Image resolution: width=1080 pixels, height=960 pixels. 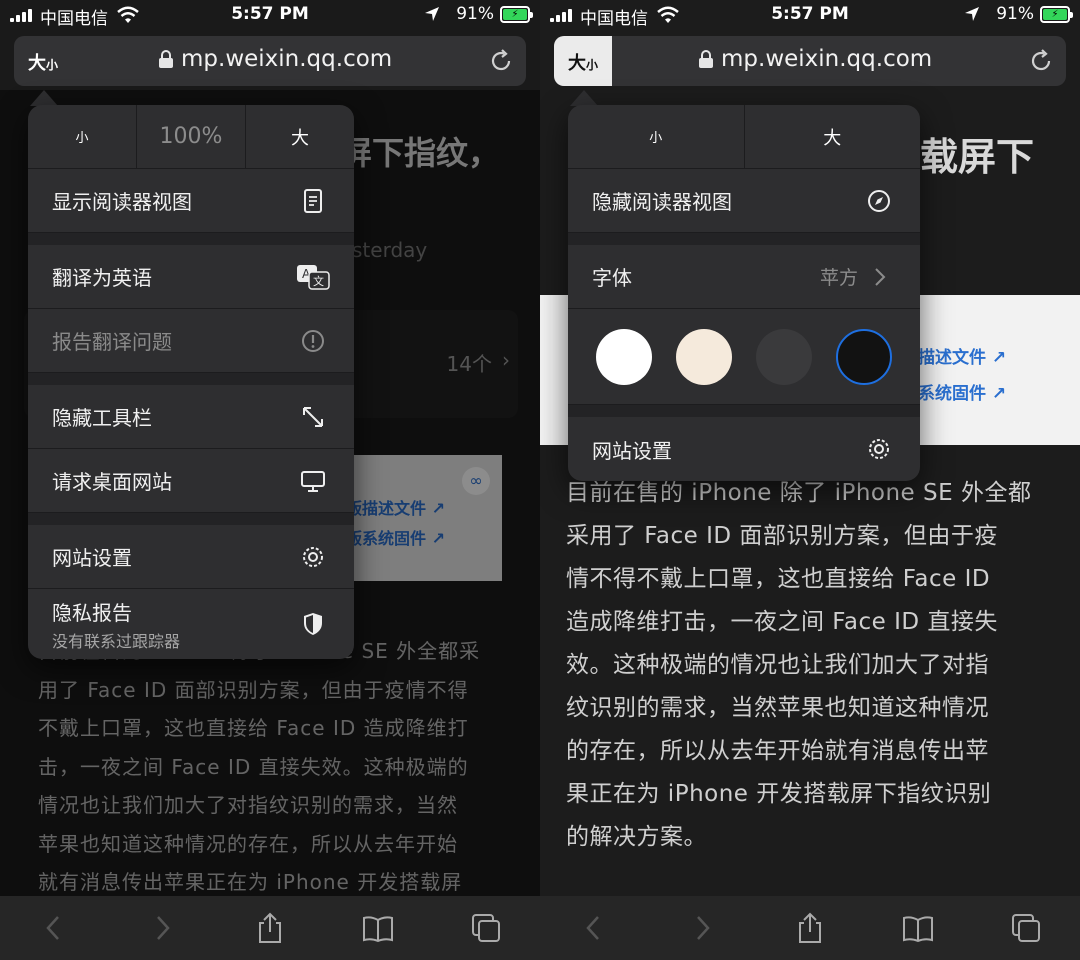 What do you see at coordinates (612, 278) in the screenshot?
I see `font-label: 字体` at bounding box center [612, 278].